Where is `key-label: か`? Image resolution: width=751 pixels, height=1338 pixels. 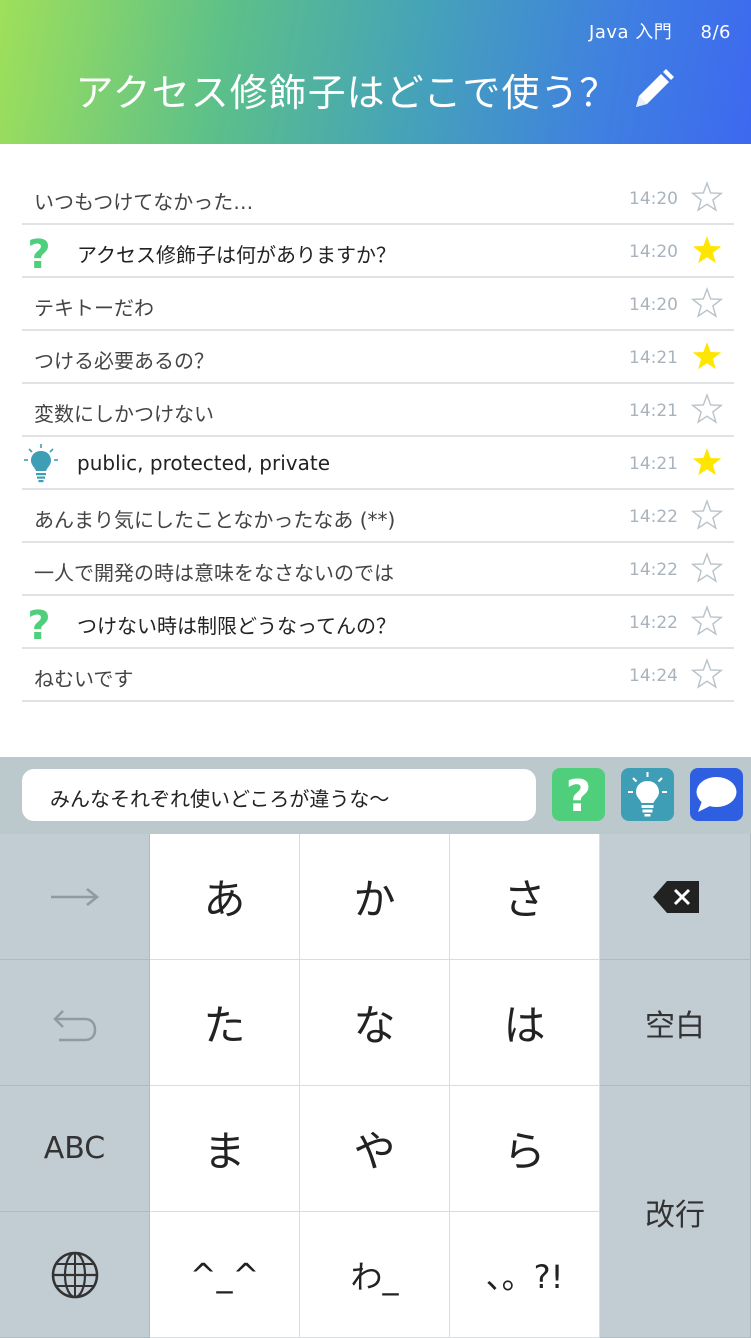 key-label: か is located at coordinates (374, 899).